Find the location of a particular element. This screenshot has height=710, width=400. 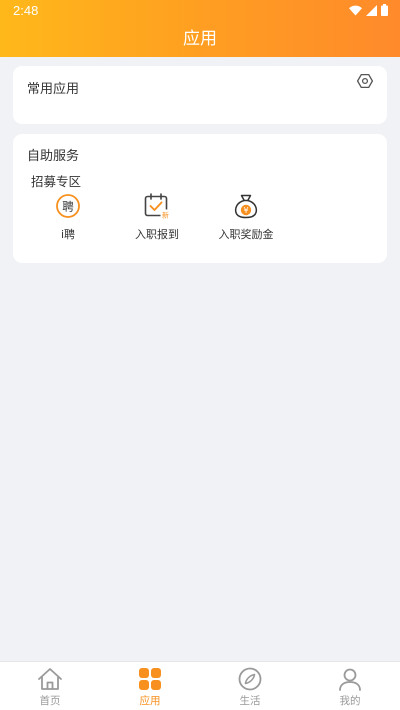

status-icons is located at coordinates (368, 10).